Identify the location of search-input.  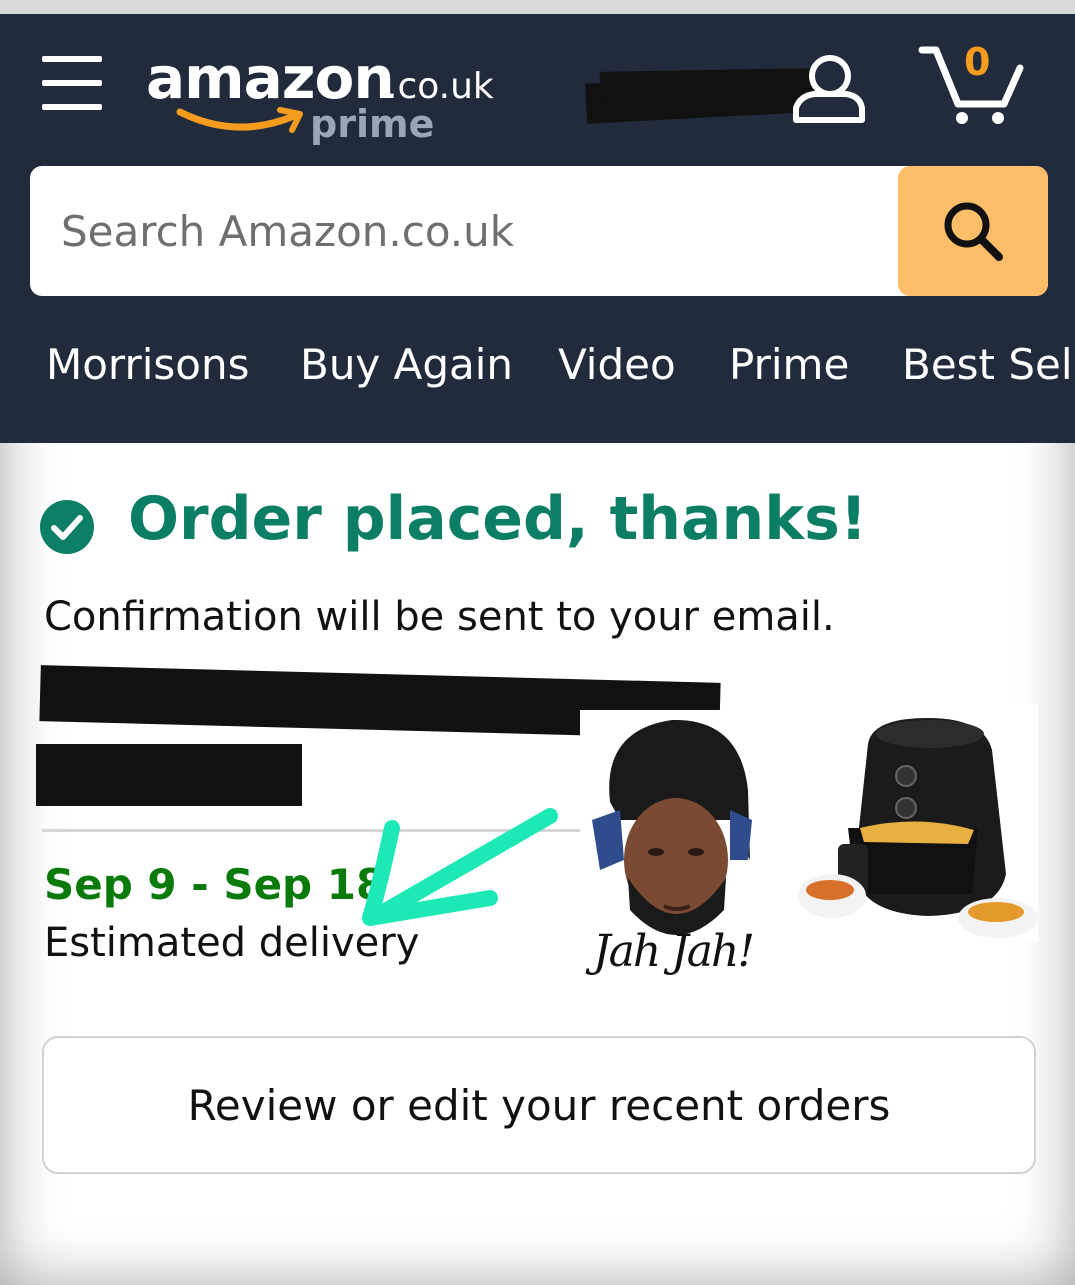
(464, 231).